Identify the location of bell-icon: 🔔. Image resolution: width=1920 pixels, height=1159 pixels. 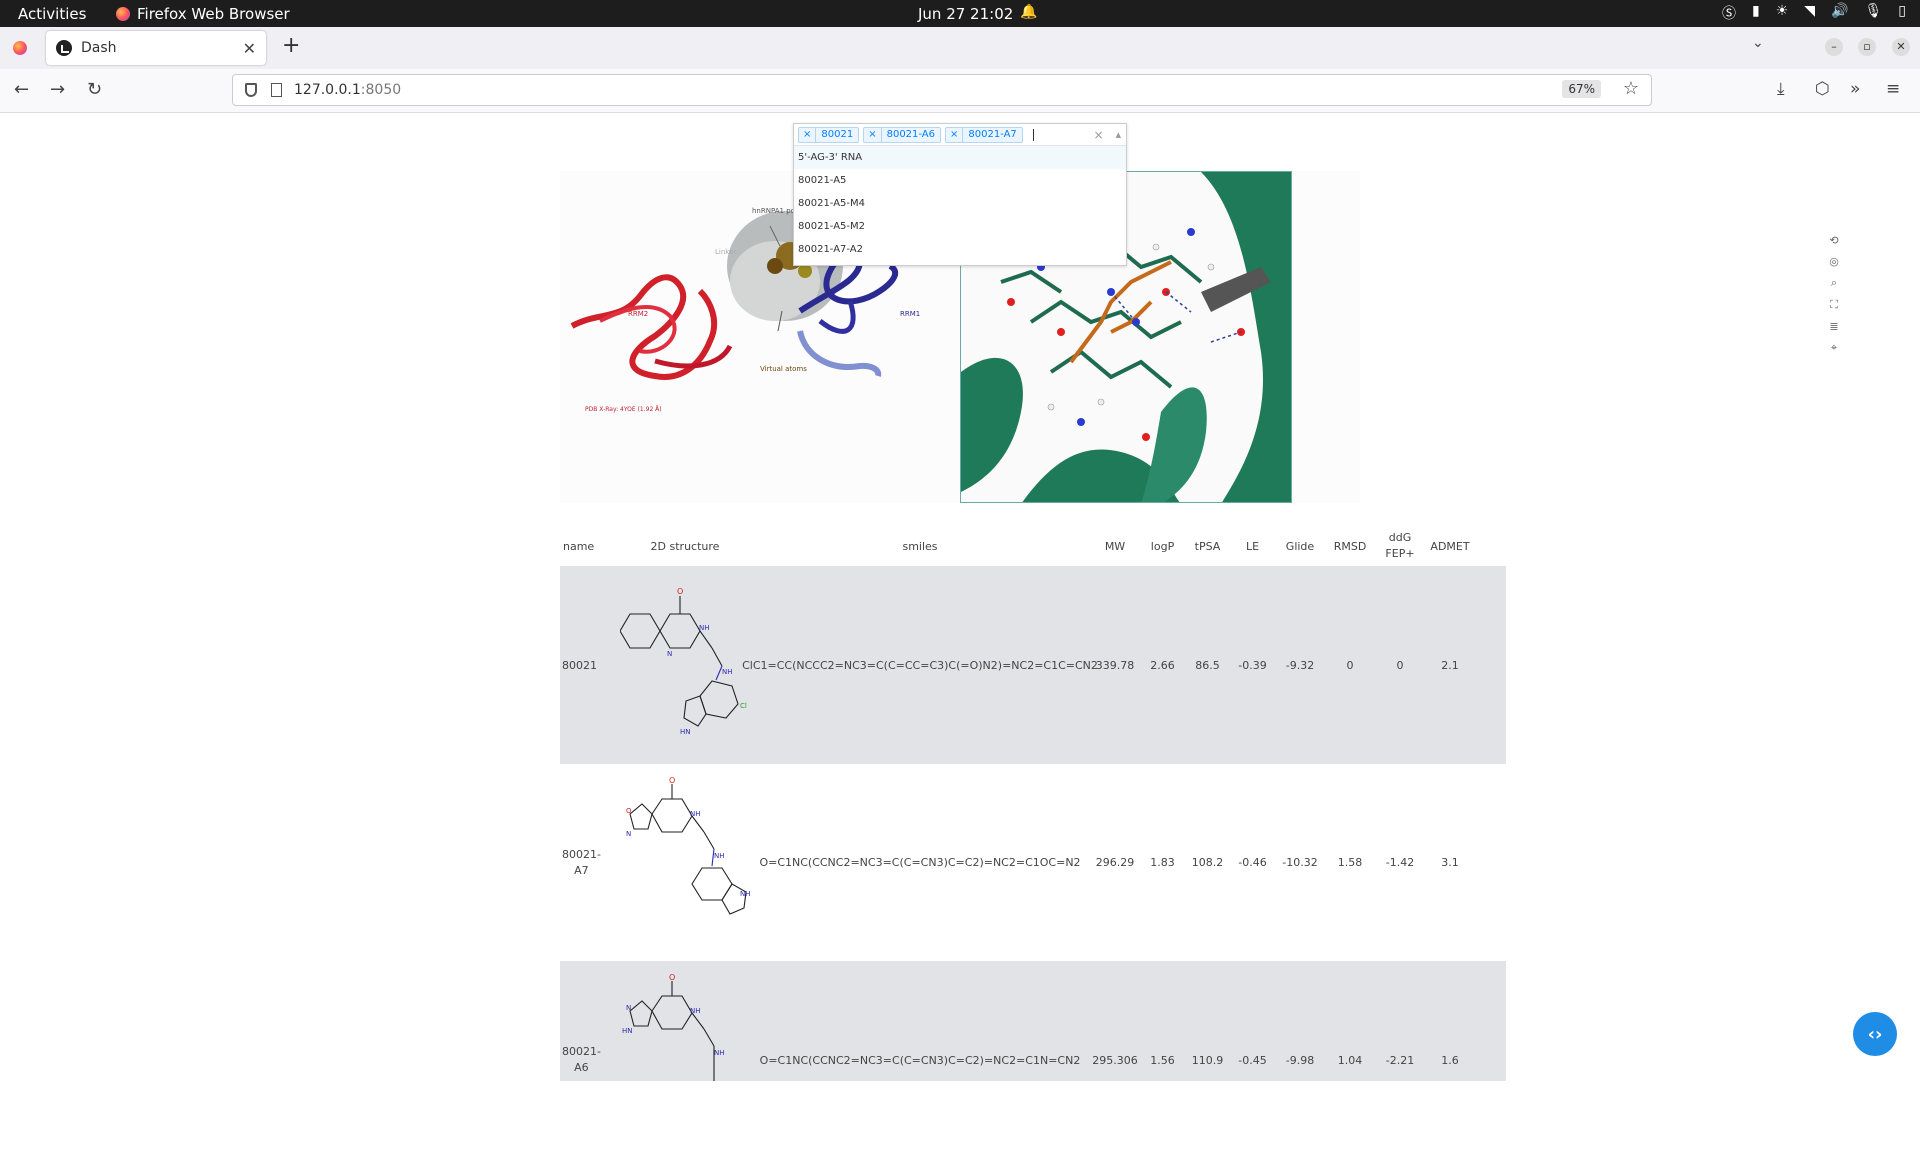
(1028, 12).